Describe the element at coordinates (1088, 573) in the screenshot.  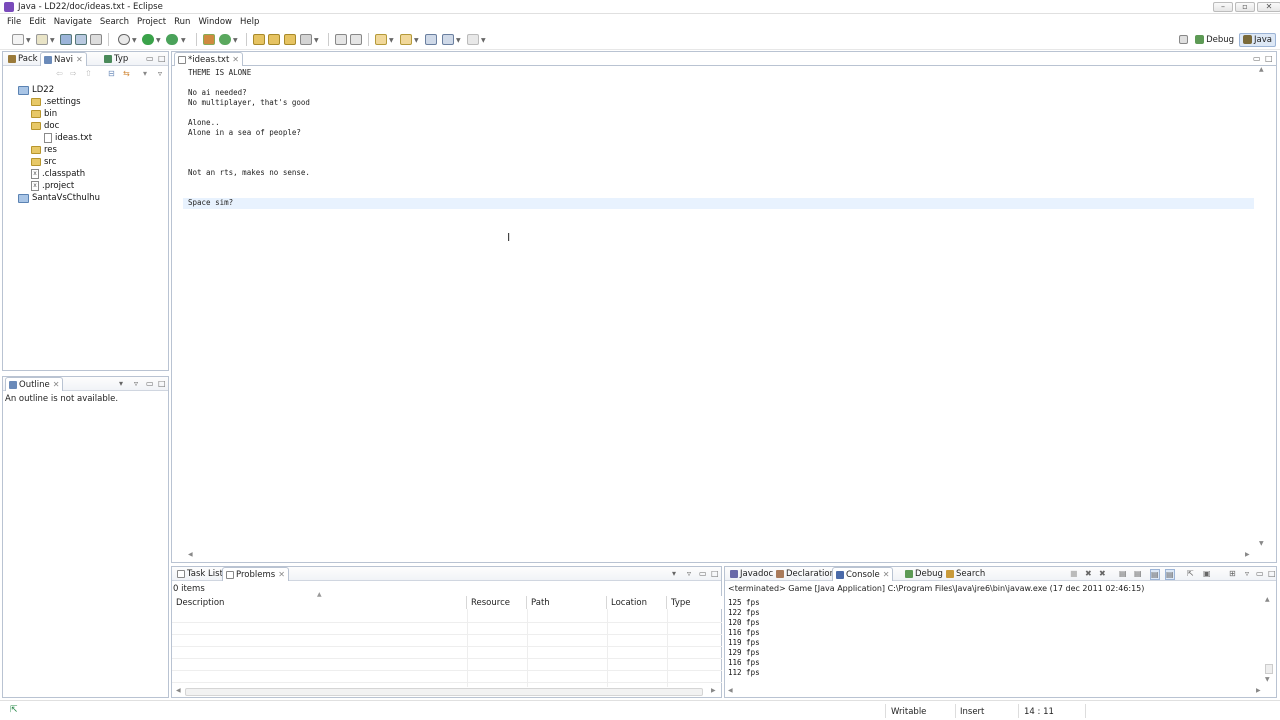
I see `remove-launch-icon: ✖` at that location.